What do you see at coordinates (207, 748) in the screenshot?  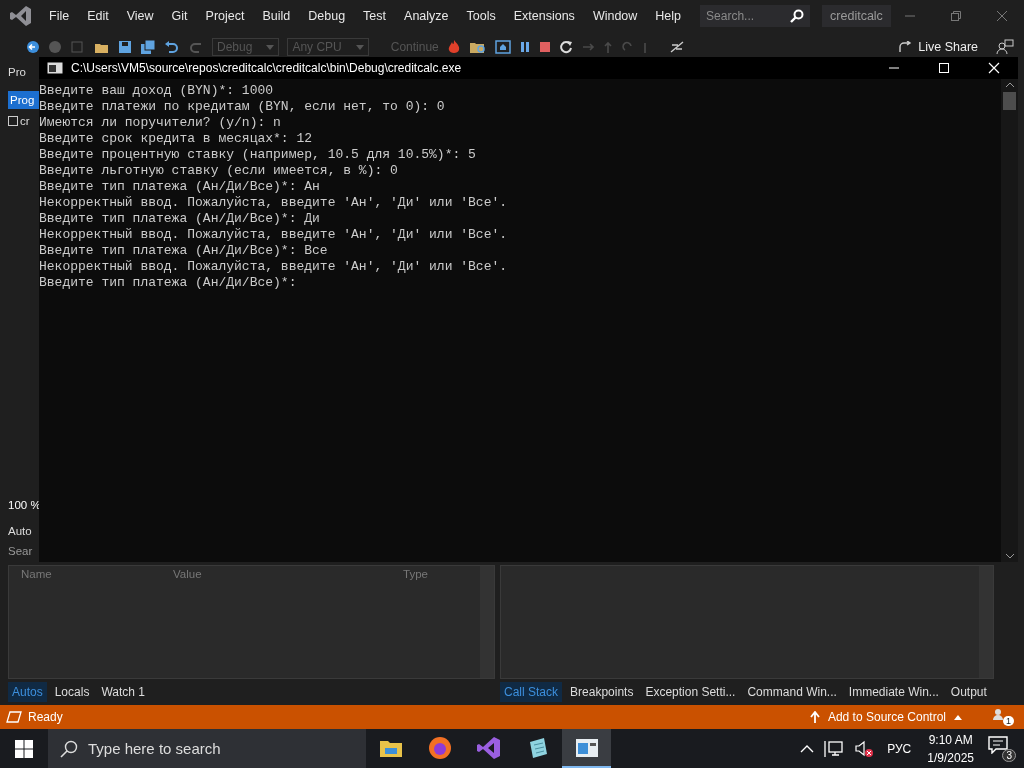 I see `taskbar-search-field: Type here to search` at bounding box center [207, 748].